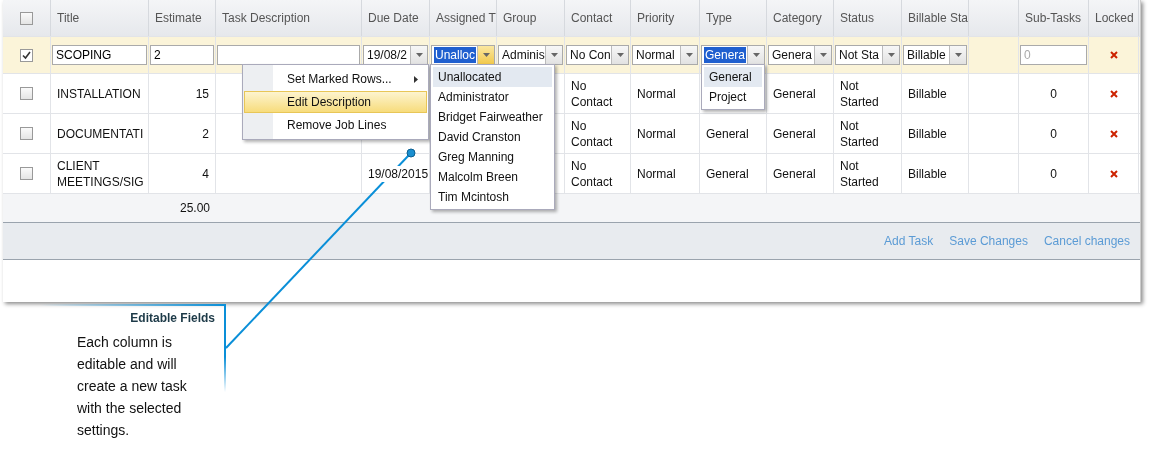  What do you see at coordinates (1054, 18) in the screenshot?
I see `column-header: Sub-Tasks` at bounding box center [1054, 18].